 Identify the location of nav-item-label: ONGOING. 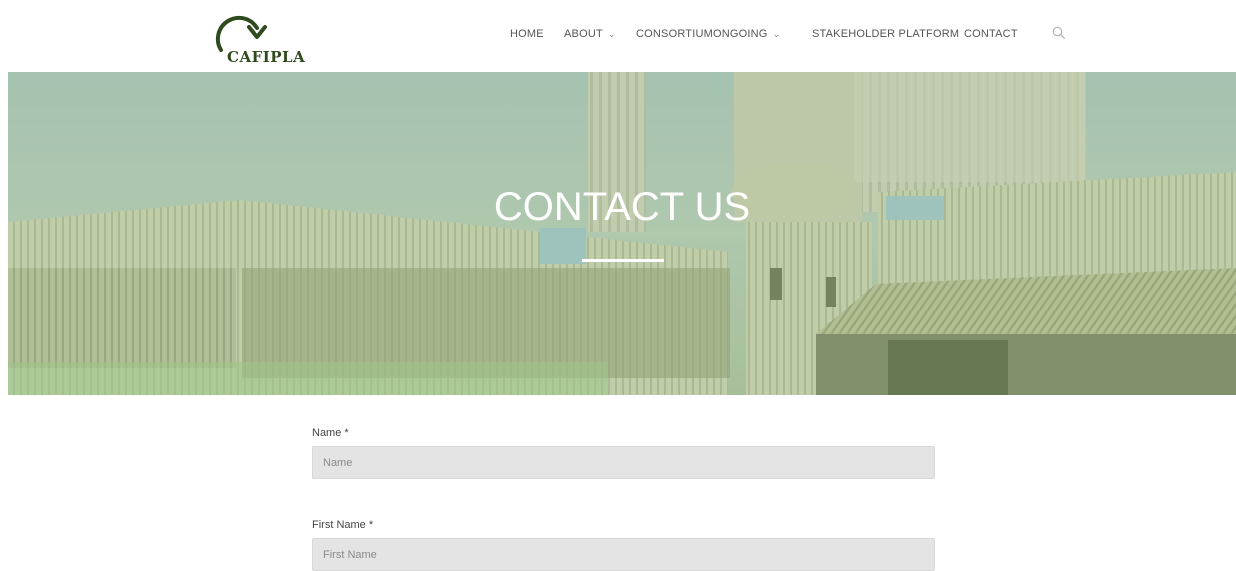
(740, 34).